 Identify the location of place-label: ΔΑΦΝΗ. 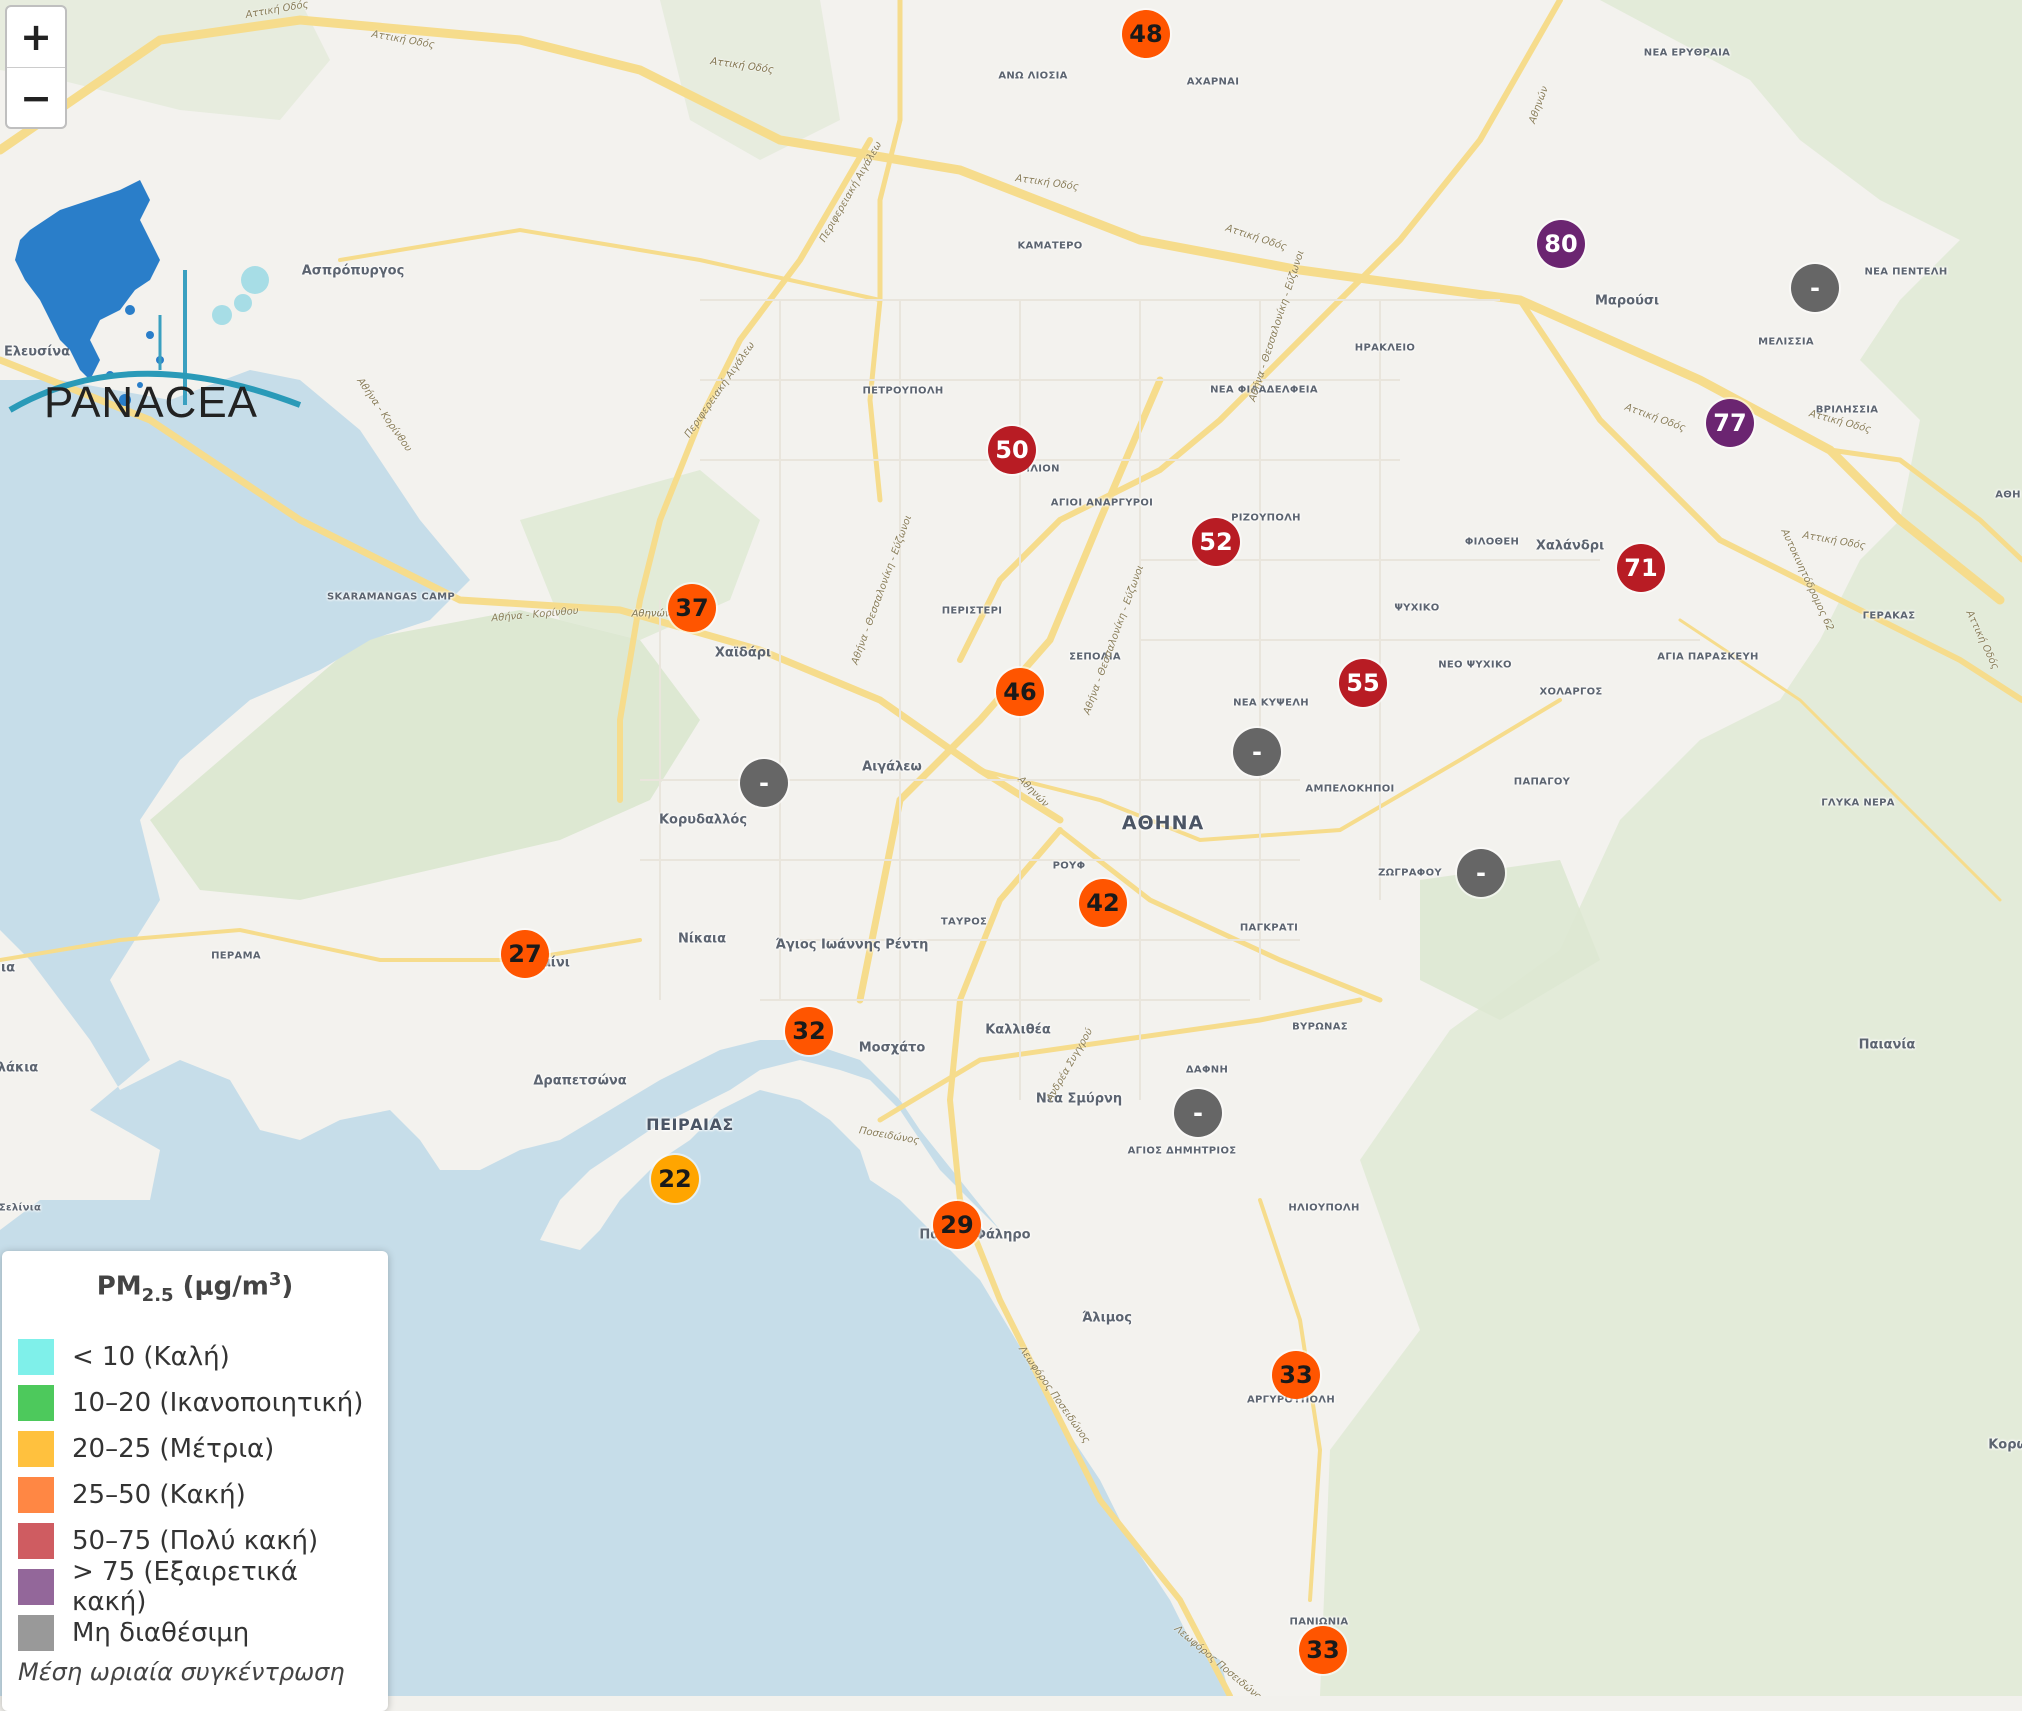
(1207, 1070).